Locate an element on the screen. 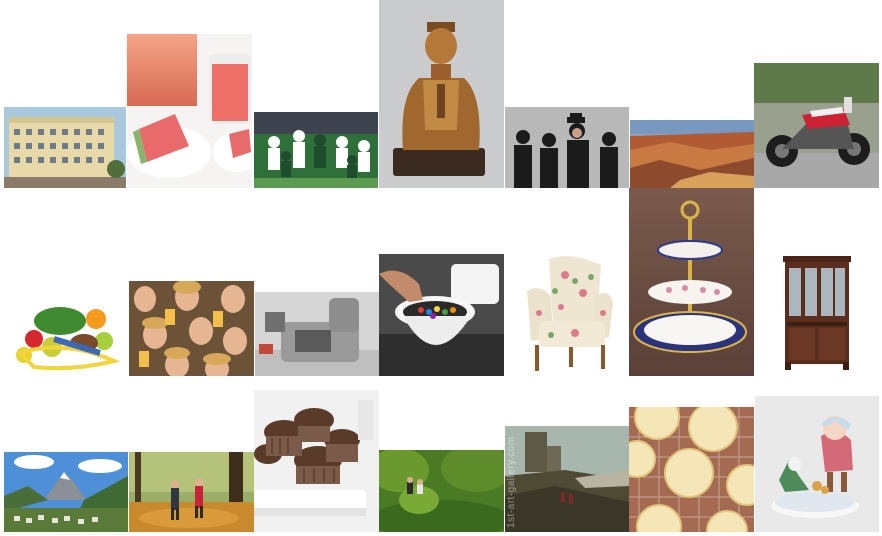 The image size is (882, 536). photo-alpine-village is located at coordinates (66, 492).